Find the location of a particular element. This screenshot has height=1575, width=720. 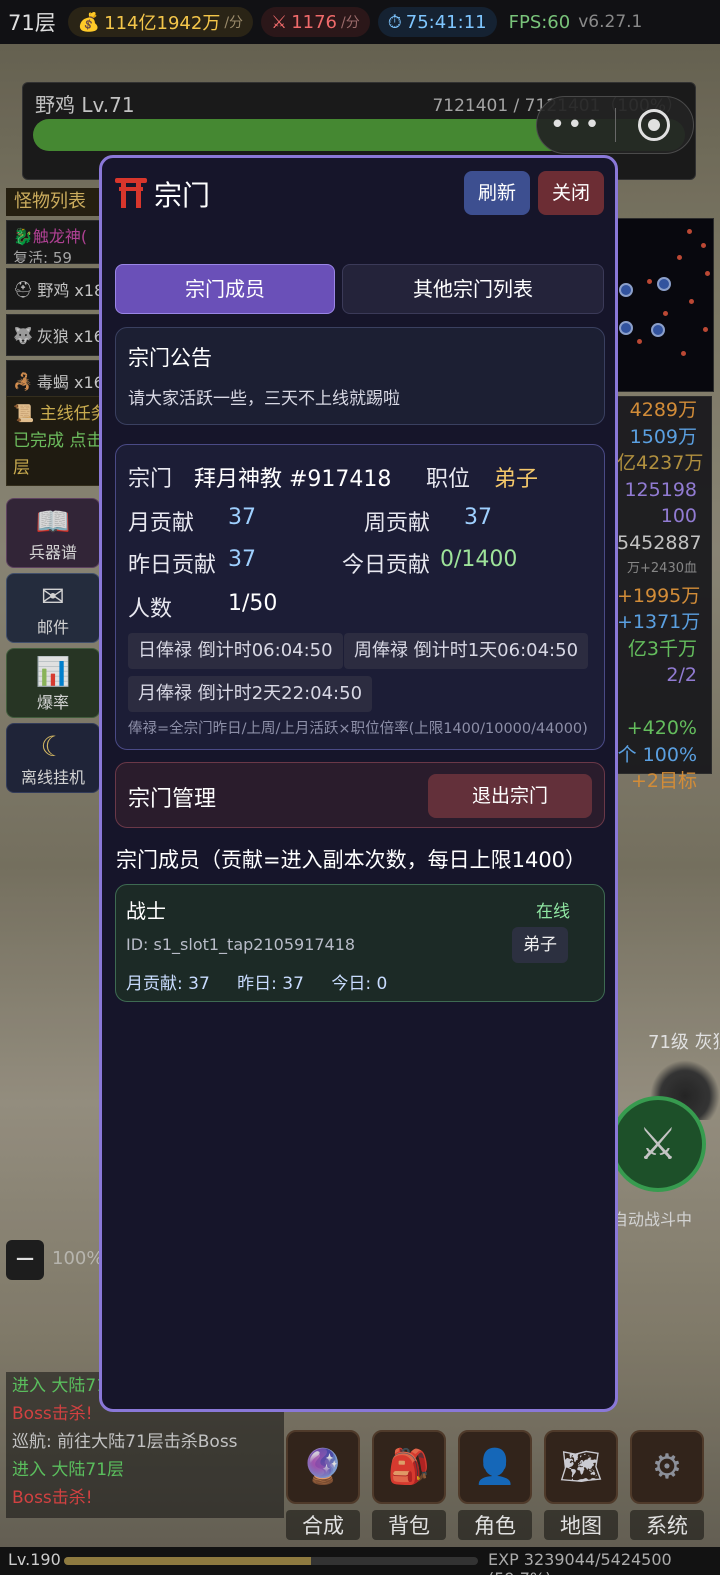

craft-label: 合成 is located at coordinates (323, 1525).